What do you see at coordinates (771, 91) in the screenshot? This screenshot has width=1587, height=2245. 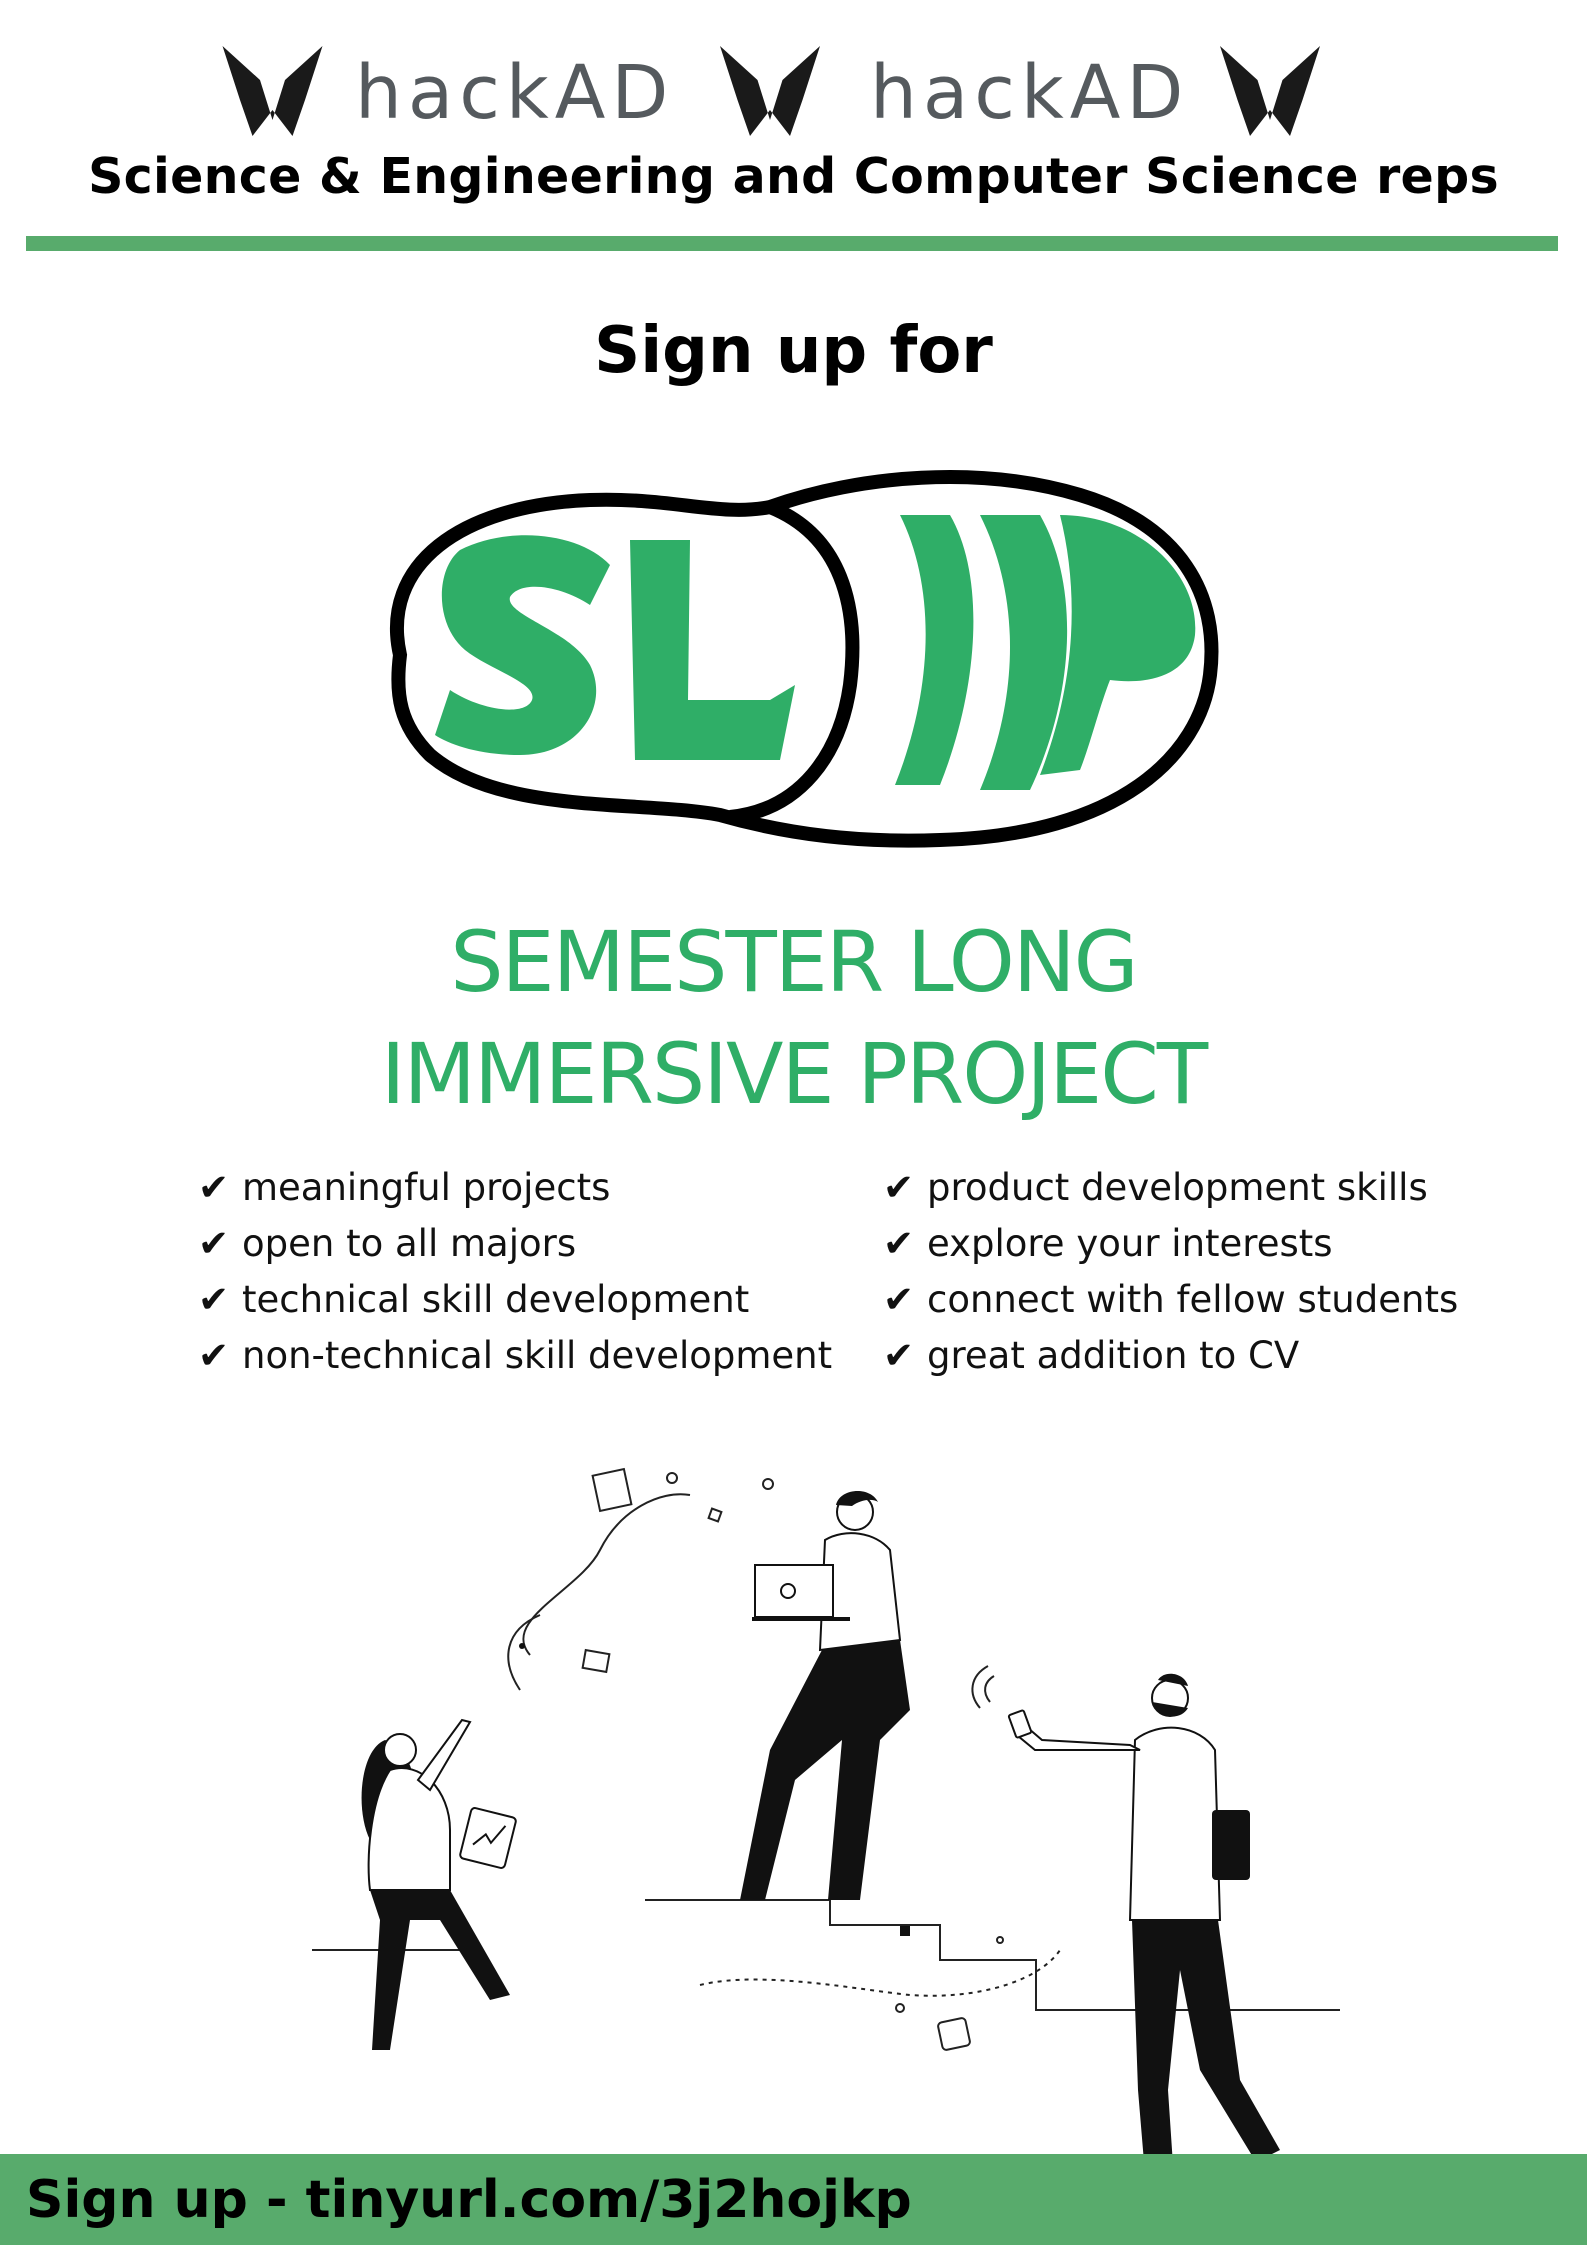 I see `hackad-logo-icon: hackAD hackAD` at bounding box center [771, 91].